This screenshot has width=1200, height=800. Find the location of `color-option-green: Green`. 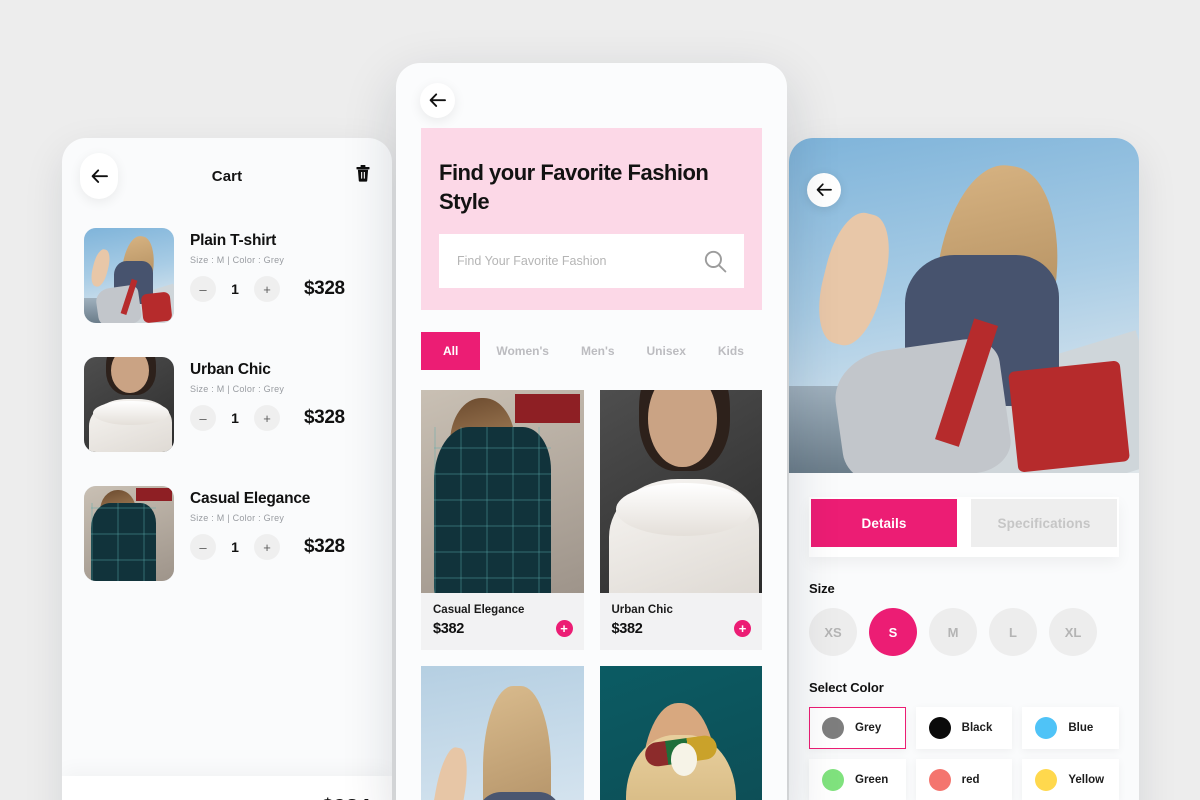

color-option-green: Green is located at coordinates (857, 779).